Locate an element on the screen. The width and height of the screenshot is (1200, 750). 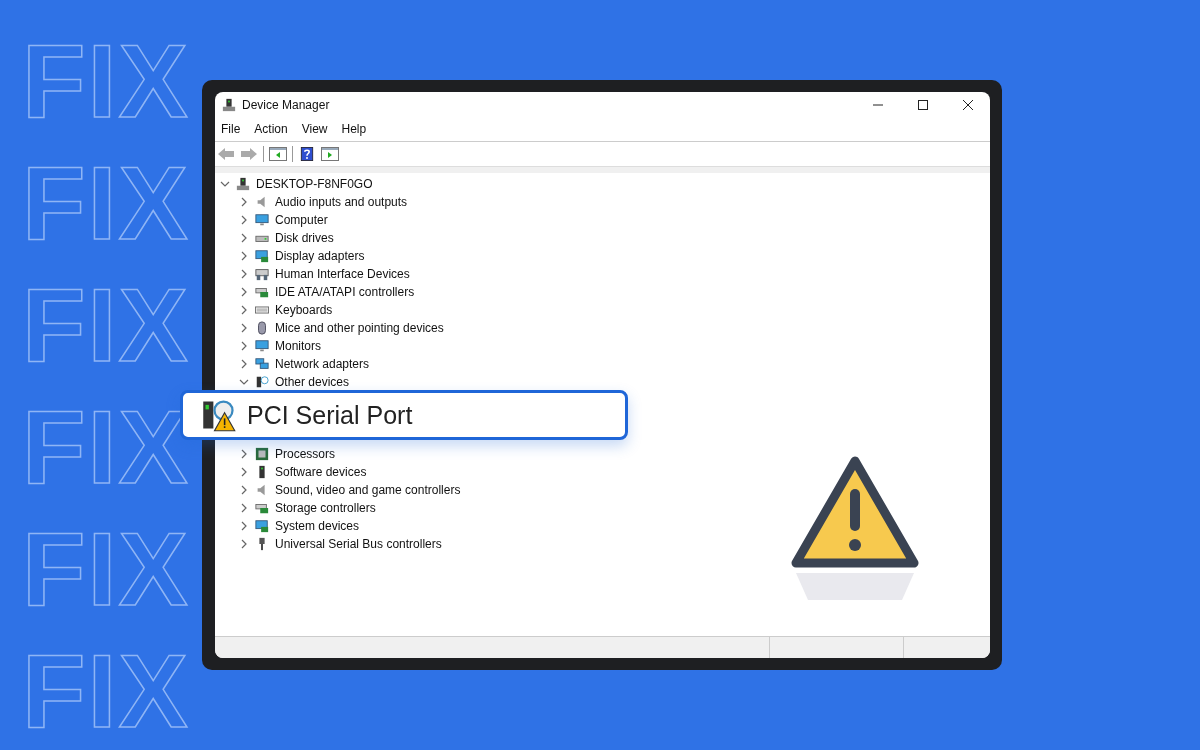
menu-item: View is located at coordinates (314, 129).